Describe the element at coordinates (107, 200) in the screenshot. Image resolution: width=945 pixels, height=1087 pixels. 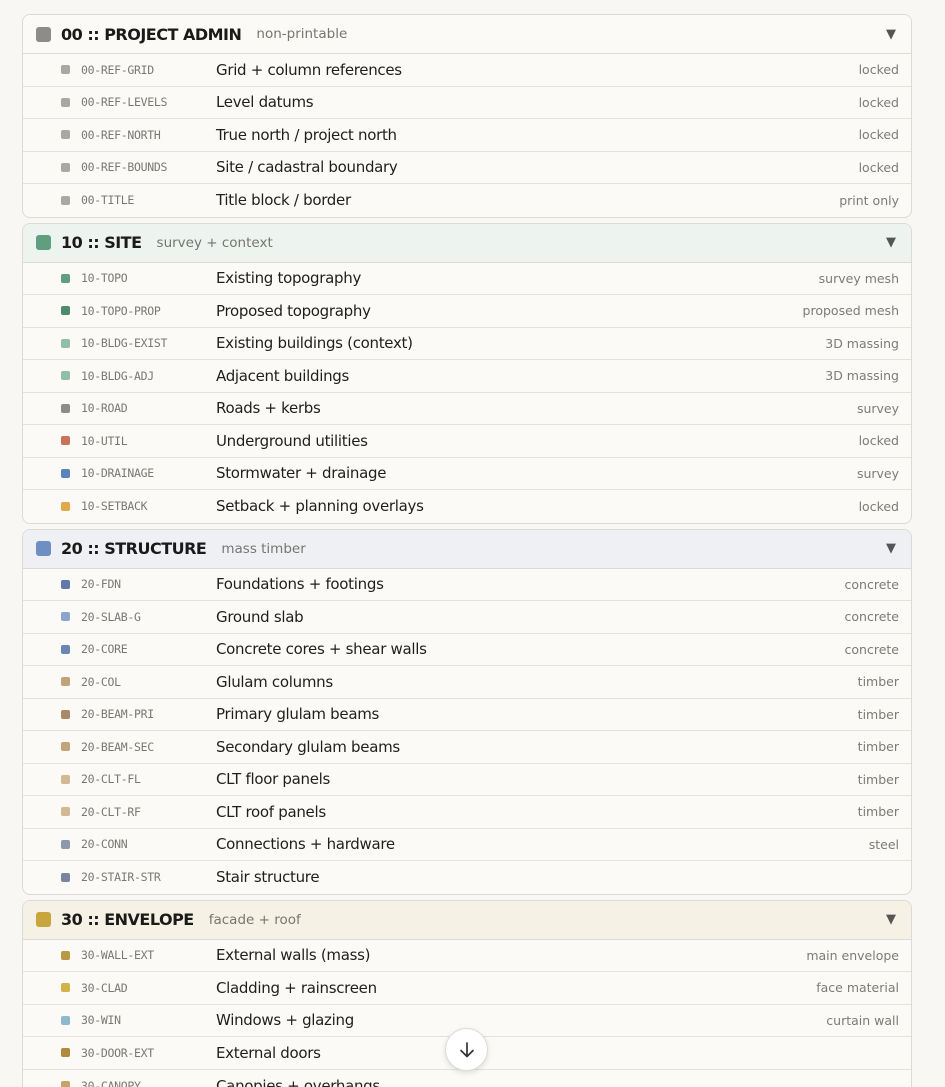
I see `layer-code: 00-TITLE` at that location.